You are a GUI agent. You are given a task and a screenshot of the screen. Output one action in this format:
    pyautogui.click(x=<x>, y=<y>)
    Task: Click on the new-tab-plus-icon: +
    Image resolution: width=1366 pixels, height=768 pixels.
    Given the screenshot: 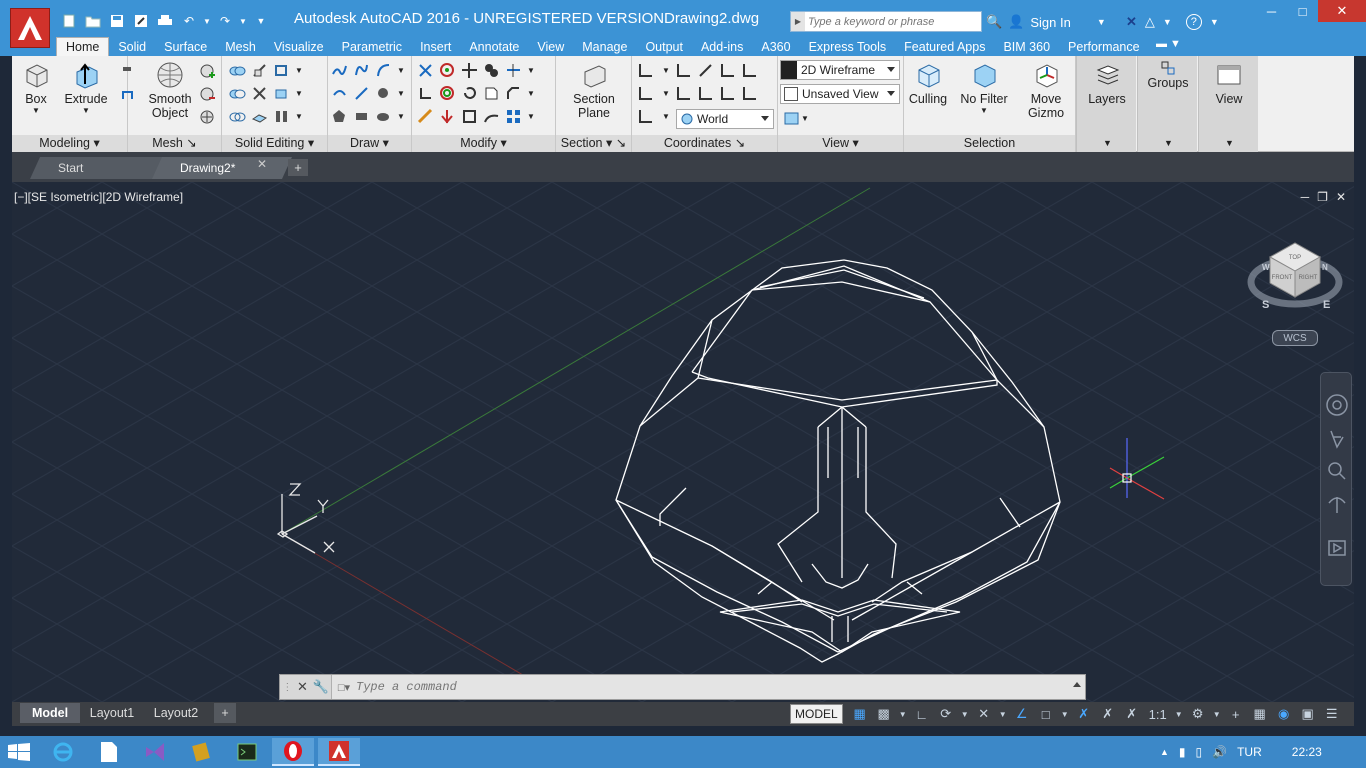 What is the action you would take?
    pyautogui.click(x=298, y=167)
    